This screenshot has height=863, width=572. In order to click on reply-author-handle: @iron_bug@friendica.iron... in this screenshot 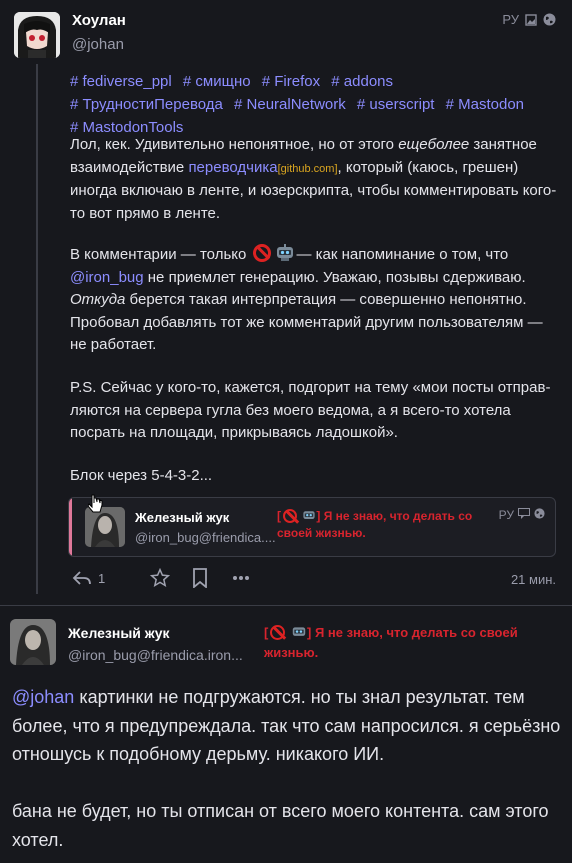, I will do `click(155, 655)`.